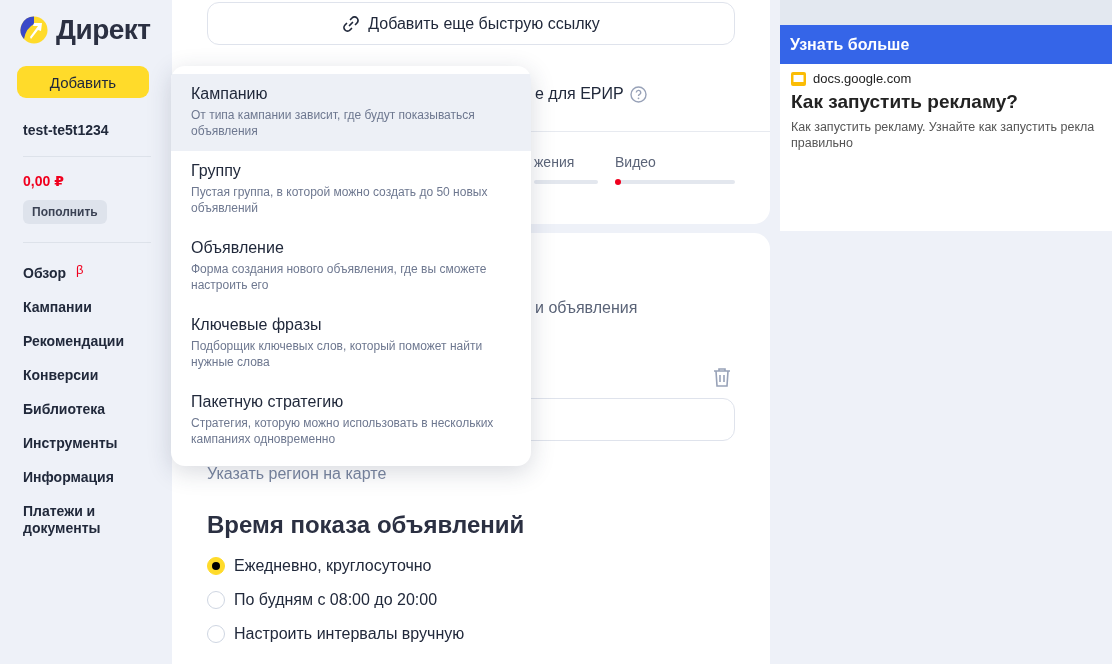  I want to click on menu-item-description: Форма создания нового объявления, где вы сможете настроить его, so click(339, 277).